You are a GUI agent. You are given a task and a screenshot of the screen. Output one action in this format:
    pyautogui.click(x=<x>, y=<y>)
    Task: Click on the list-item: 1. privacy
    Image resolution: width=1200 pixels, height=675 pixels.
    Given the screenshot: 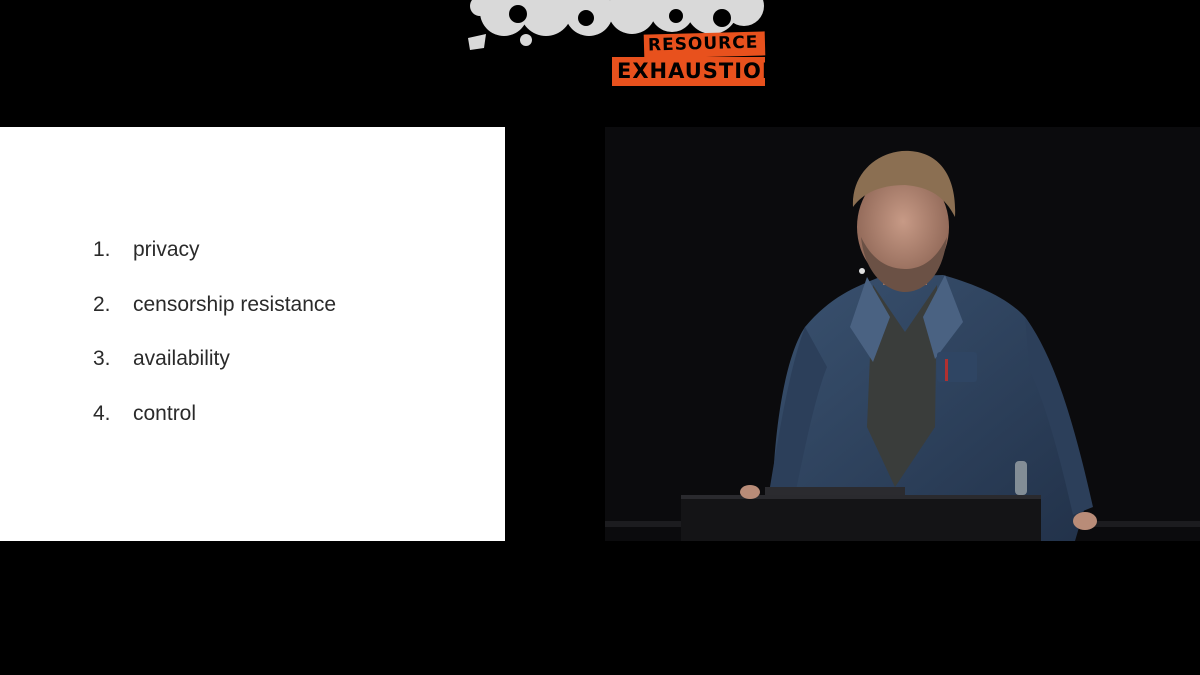 What is the action you would take?
    pyautogui.click(x=214, y=265)
    